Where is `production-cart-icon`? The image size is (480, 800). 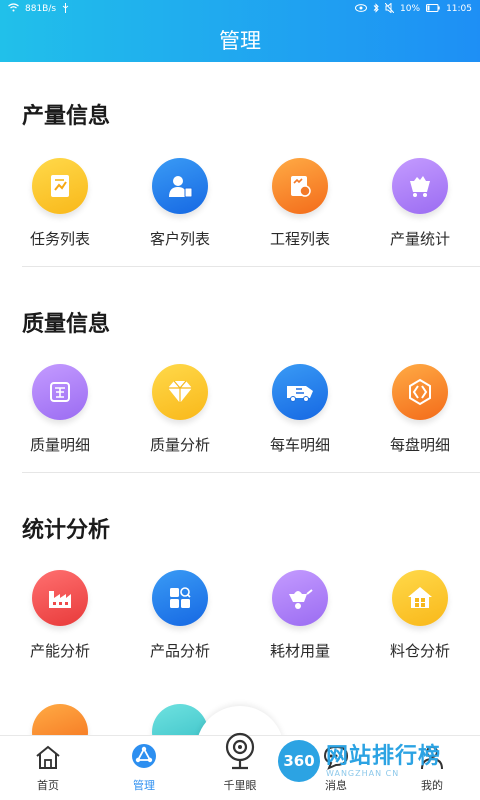
production-cart-icon is located at coordinates (420, 186).